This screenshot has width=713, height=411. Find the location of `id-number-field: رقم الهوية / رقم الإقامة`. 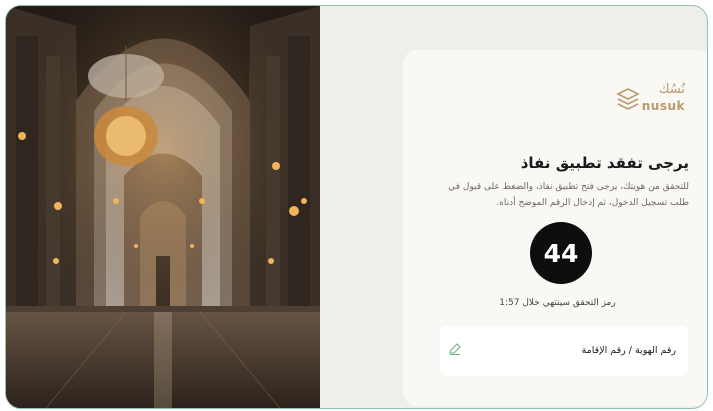

id-number-field: رقم الهوية / رقم الإقامة is located at coordinates (564, 351).